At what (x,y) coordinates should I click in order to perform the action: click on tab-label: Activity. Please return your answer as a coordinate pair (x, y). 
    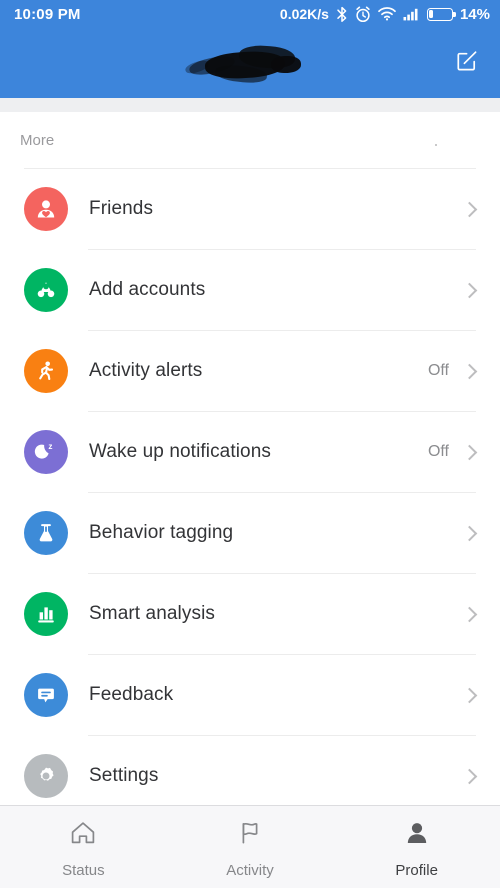
    Looking at the image, I should click on (250, 870).